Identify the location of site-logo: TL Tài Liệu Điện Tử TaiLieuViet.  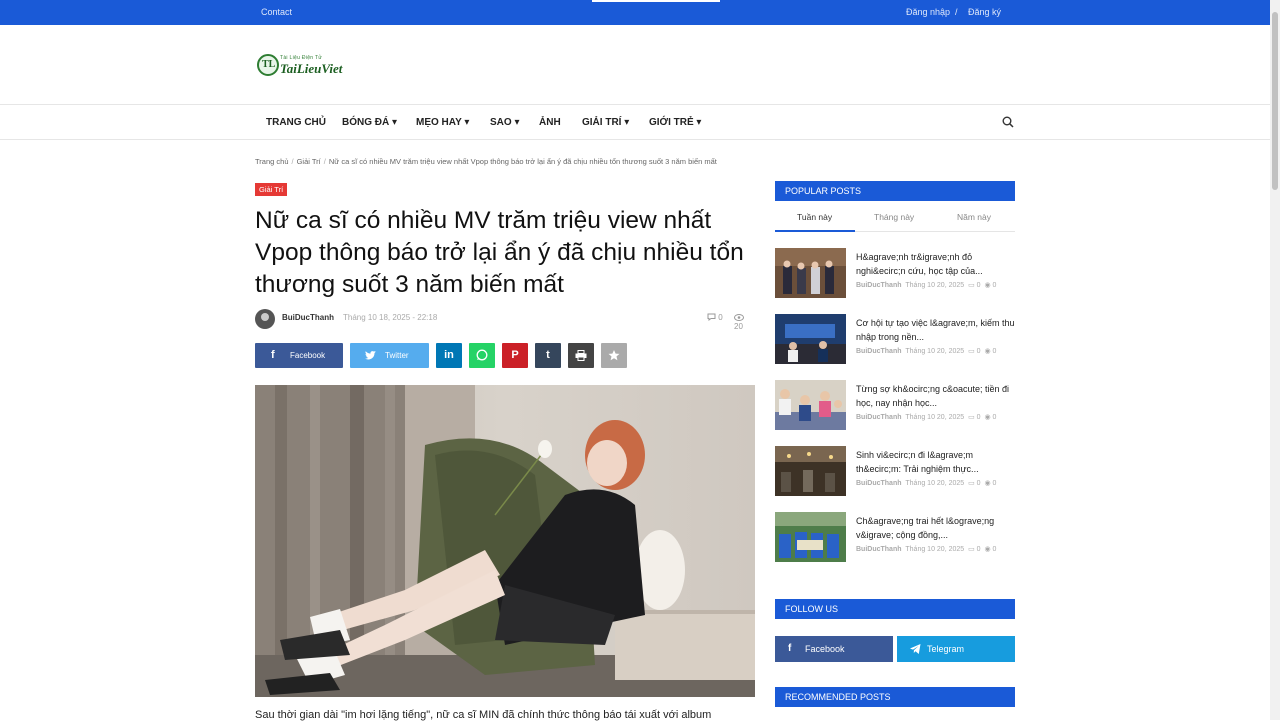
(307, 66).